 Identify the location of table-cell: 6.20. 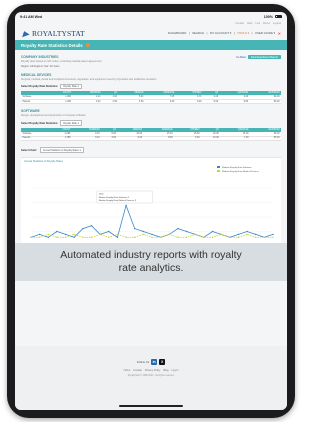
(189, 102).